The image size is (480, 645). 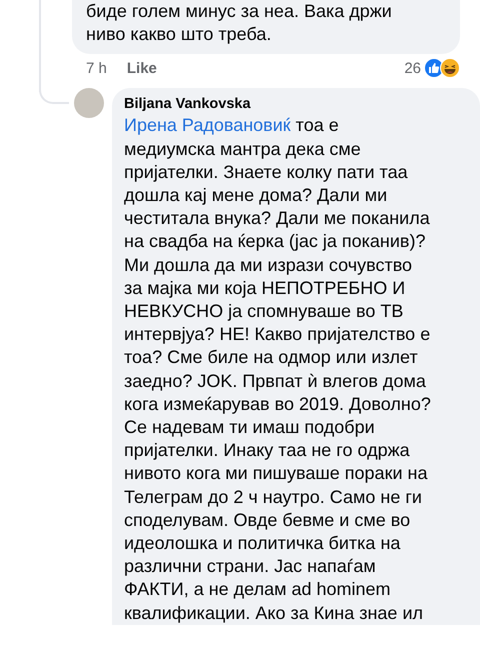 What do you see at coordinates (207, 125) in the screenshot?
I see `mention-link: Ирена Радовановиќ` at bounding box center [207, 125].